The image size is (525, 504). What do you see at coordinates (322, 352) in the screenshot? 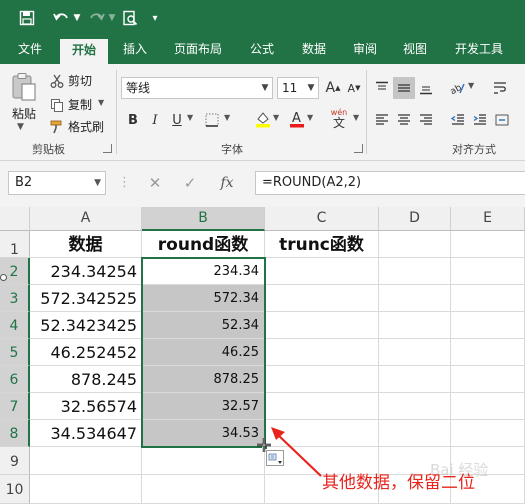
I see `cell-c5` at bounding box center [322, 352].